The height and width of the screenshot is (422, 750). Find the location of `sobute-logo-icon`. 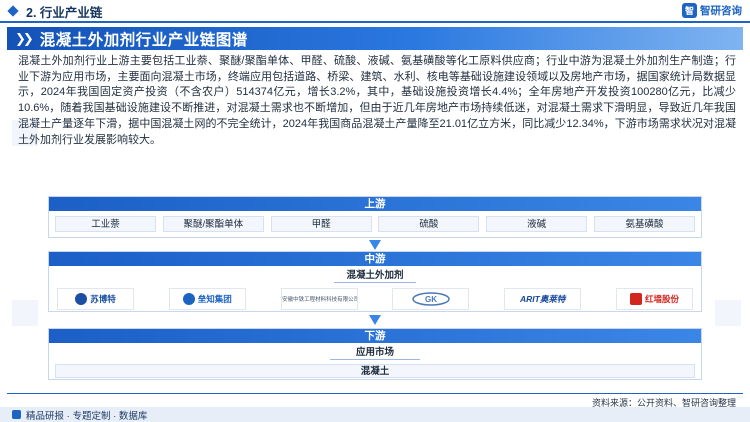

sobute-logo-icon is located at coordinates (81, 299).